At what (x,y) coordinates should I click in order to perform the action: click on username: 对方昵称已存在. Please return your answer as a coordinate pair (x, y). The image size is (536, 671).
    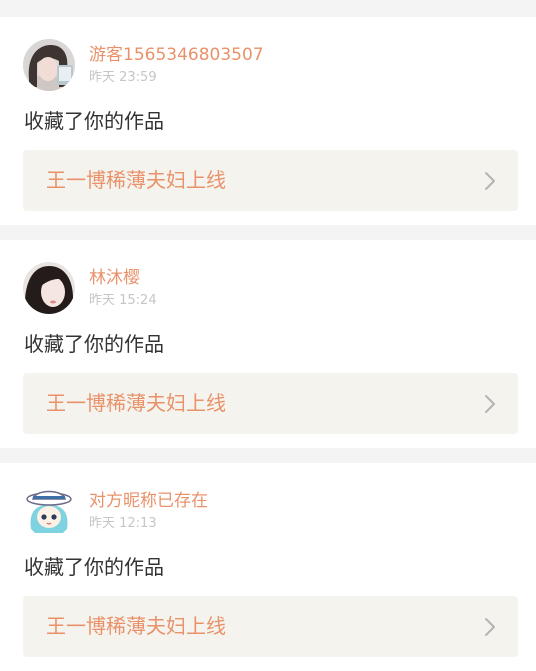
    Looking at the image, I should click on (148, 501).